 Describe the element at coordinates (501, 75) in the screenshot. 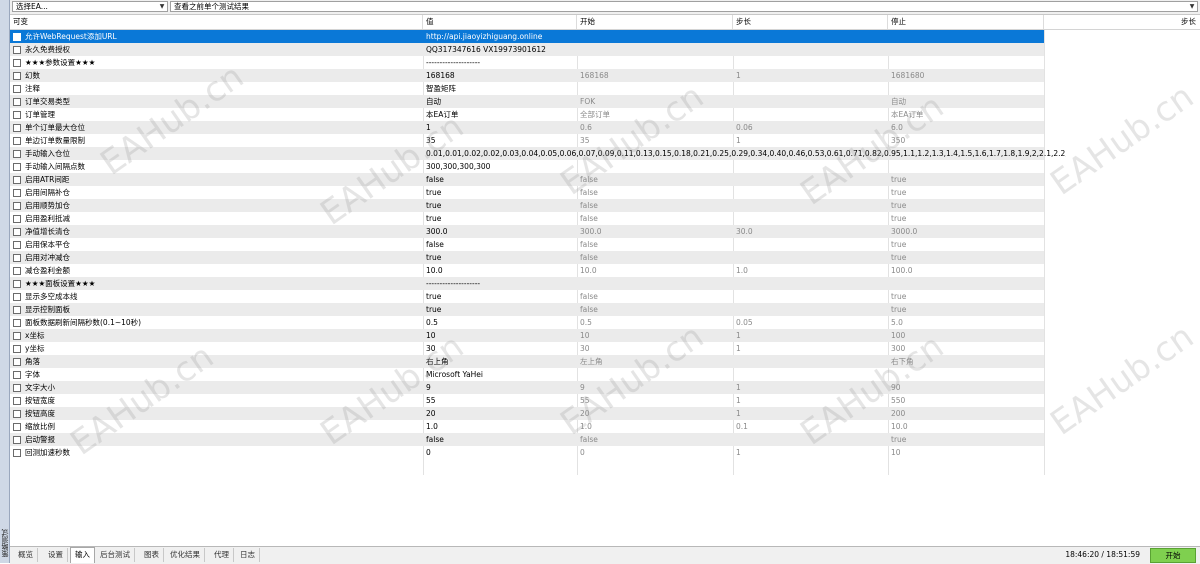

I see `parameter-value: 168168` at that location.